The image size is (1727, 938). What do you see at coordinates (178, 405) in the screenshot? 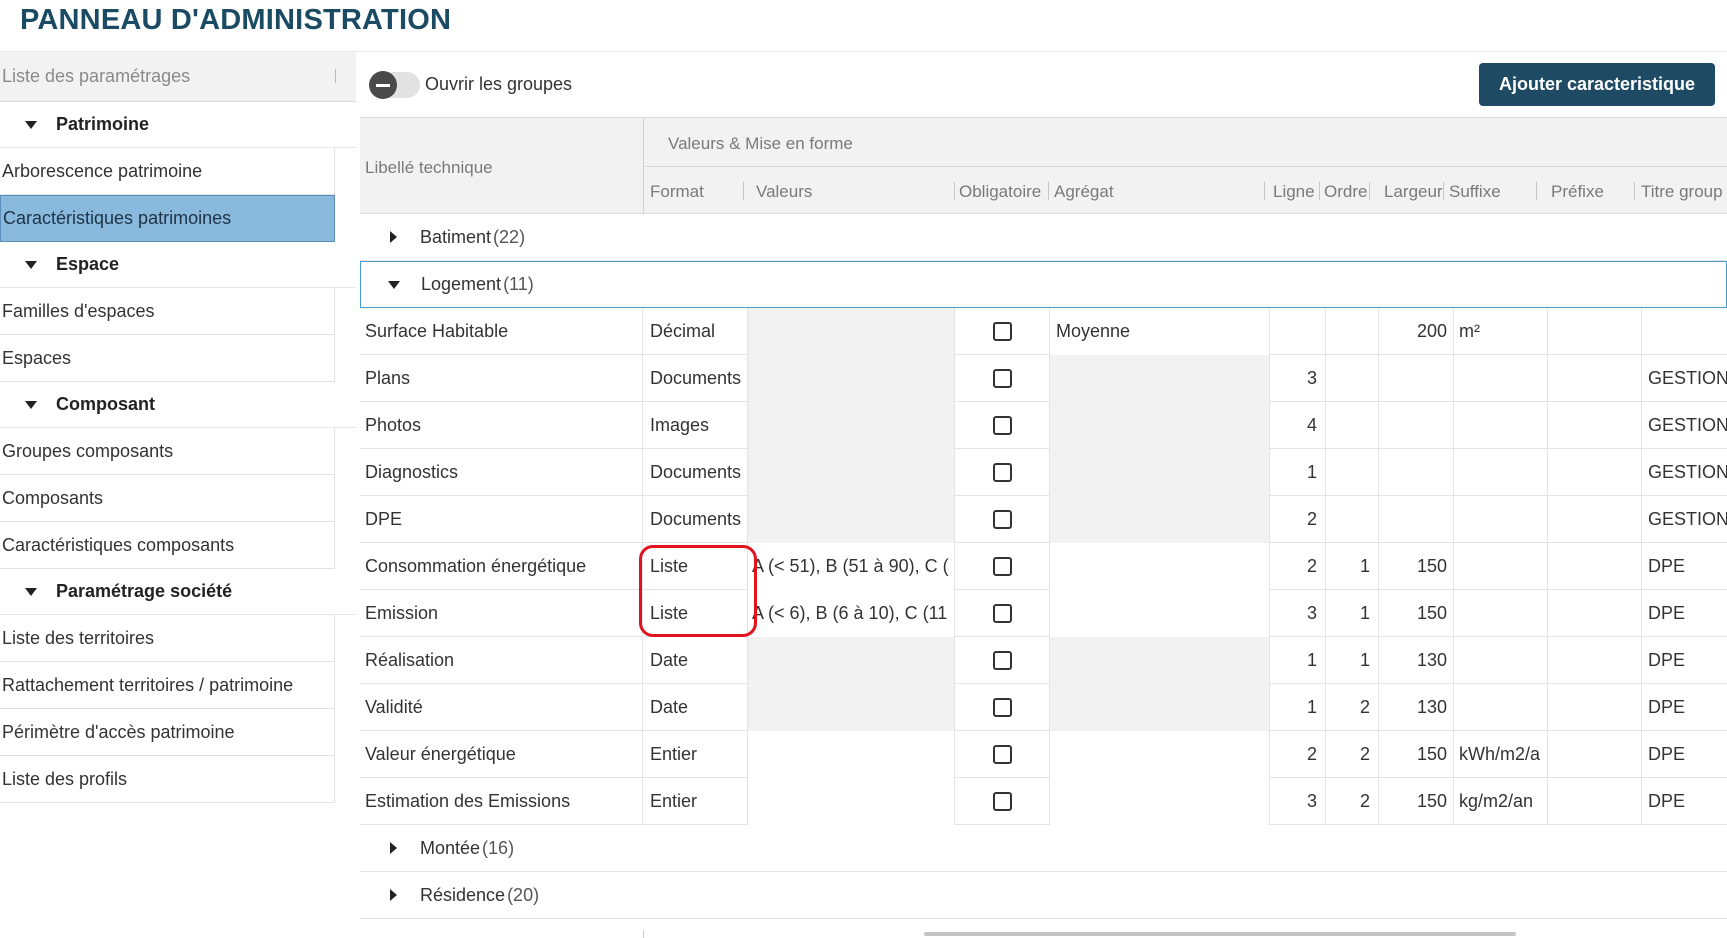
I see `sidebar-section-composant: Composant` at bounding box center [178, 405].